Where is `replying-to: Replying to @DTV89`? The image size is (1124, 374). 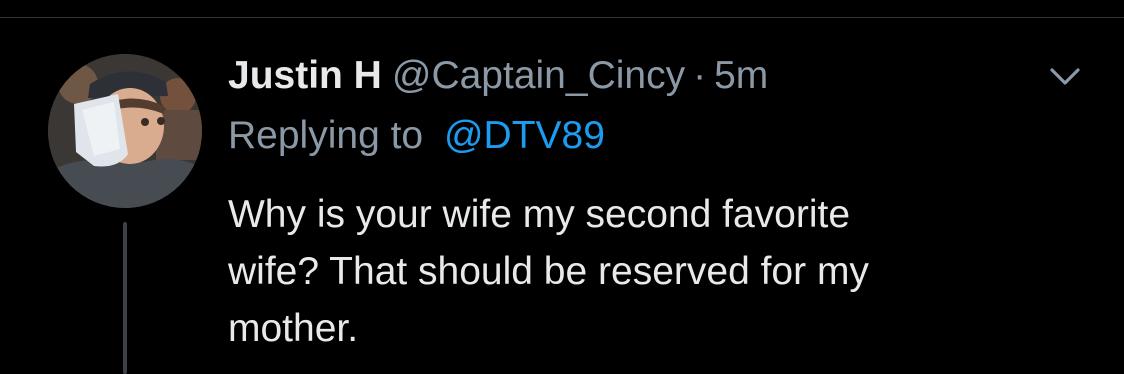 replying-to: Replying to @DTV89 is located at coordinates (416, 136).